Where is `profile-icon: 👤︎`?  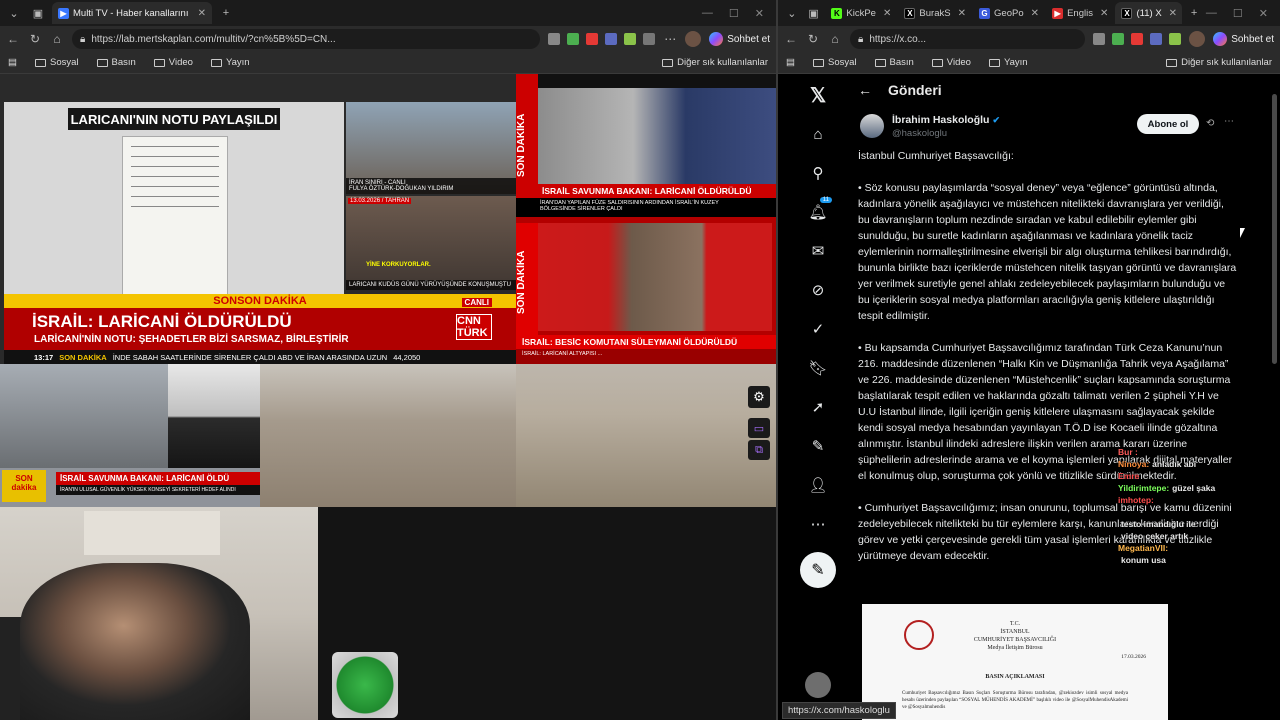
profile-icon: 👤︎ is located at coordinates (818, 485).